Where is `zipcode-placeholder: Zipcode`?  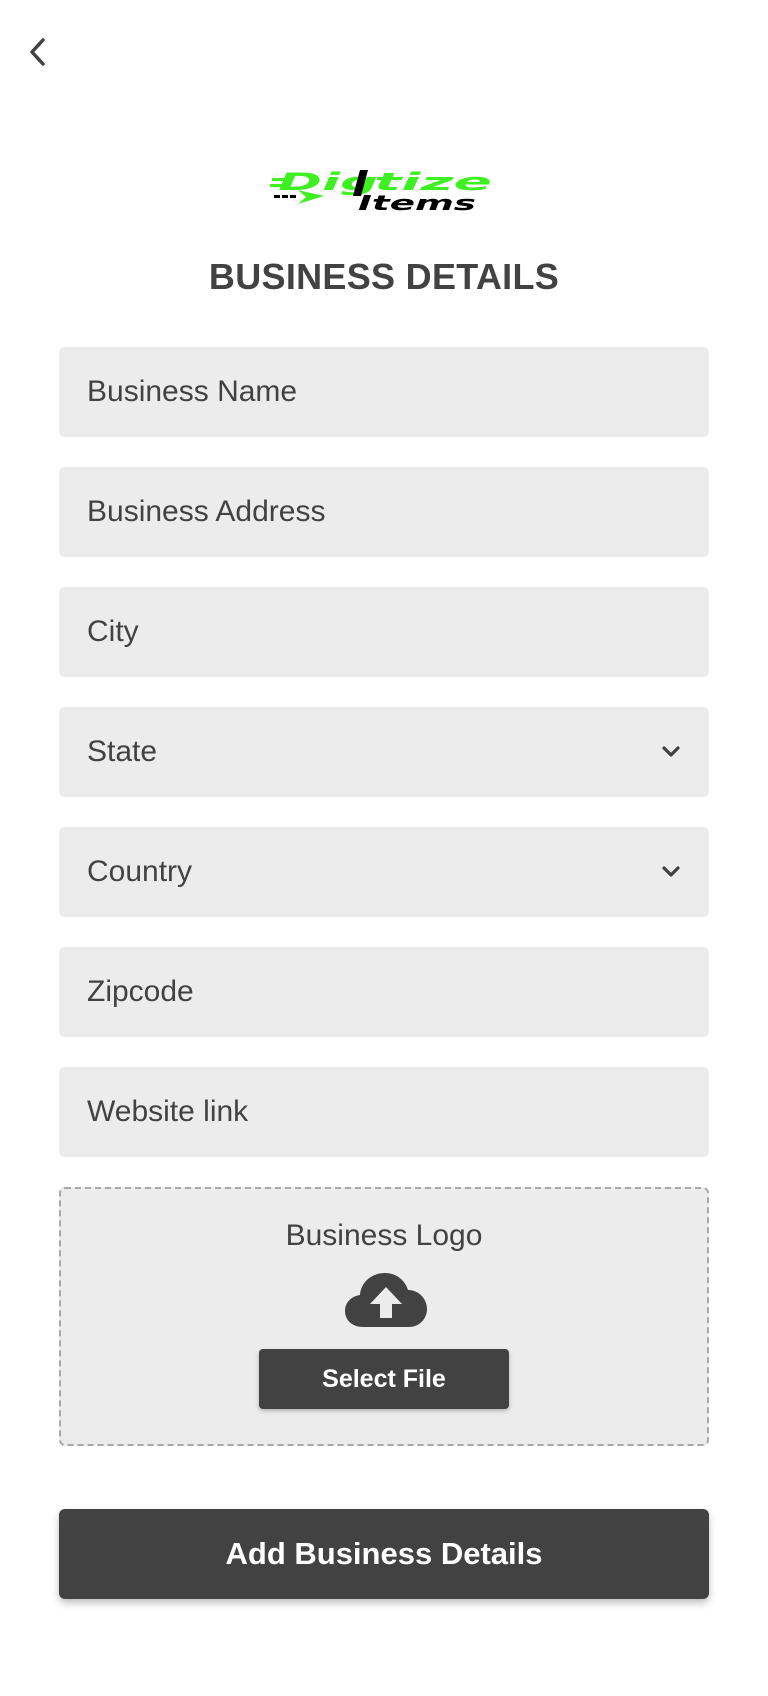
zipcode-placeholder: Zipcode is located at coordinates (140, 991).